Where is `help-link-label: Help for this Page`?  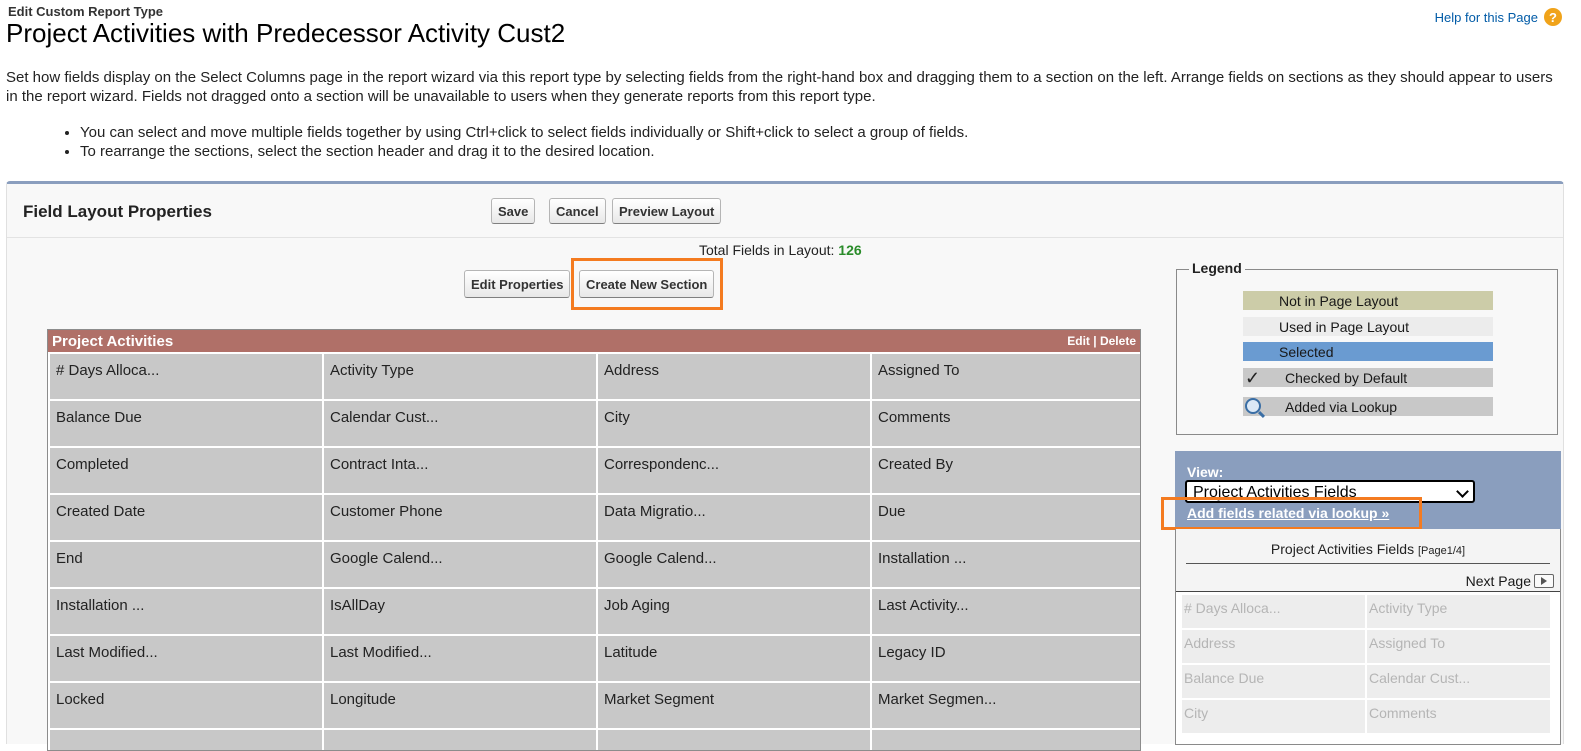
help-link-label: Help for this Page is located at coordinates (1486, 17).